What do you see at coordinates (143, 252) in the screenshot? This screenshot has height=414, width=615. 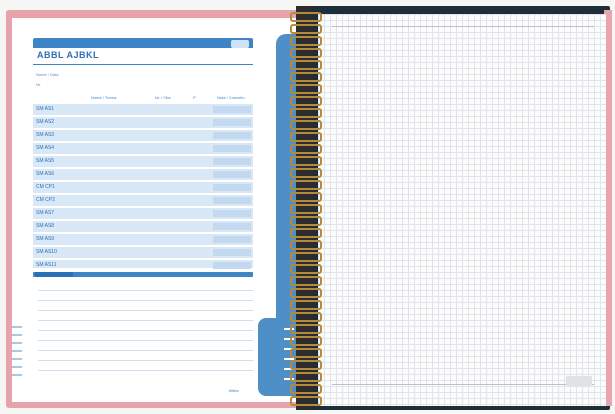 I see `sheet-row: SM AS10` at bounding box center [143, 252].